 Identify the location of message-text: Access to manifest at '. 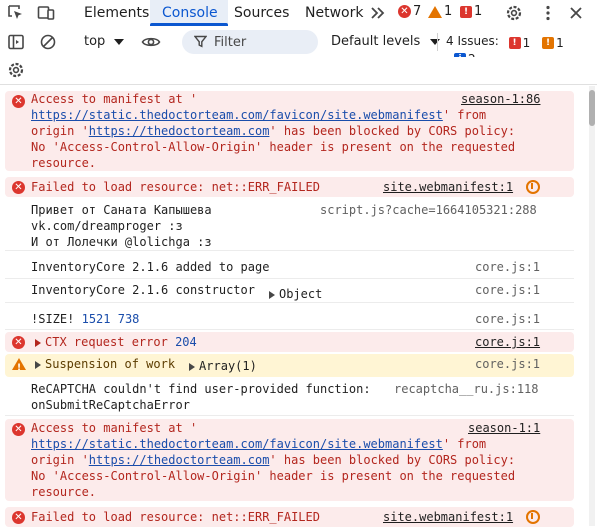
(114, 99).